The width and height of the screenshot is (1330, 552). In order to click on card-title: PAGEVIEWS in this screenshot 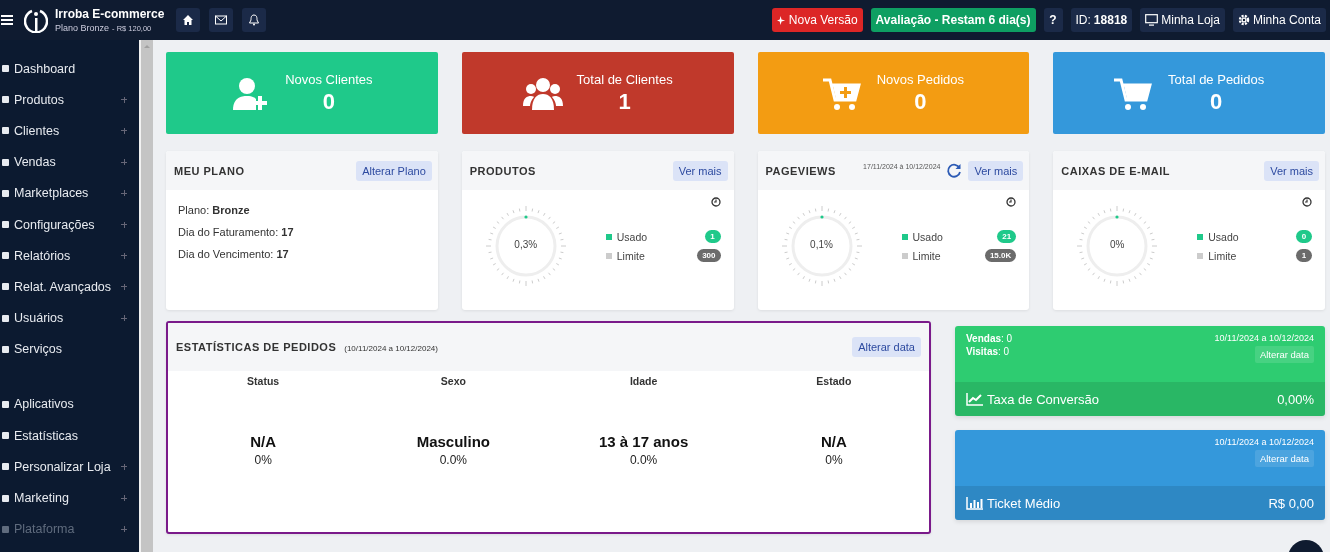, I will do `click(800, 170)`.